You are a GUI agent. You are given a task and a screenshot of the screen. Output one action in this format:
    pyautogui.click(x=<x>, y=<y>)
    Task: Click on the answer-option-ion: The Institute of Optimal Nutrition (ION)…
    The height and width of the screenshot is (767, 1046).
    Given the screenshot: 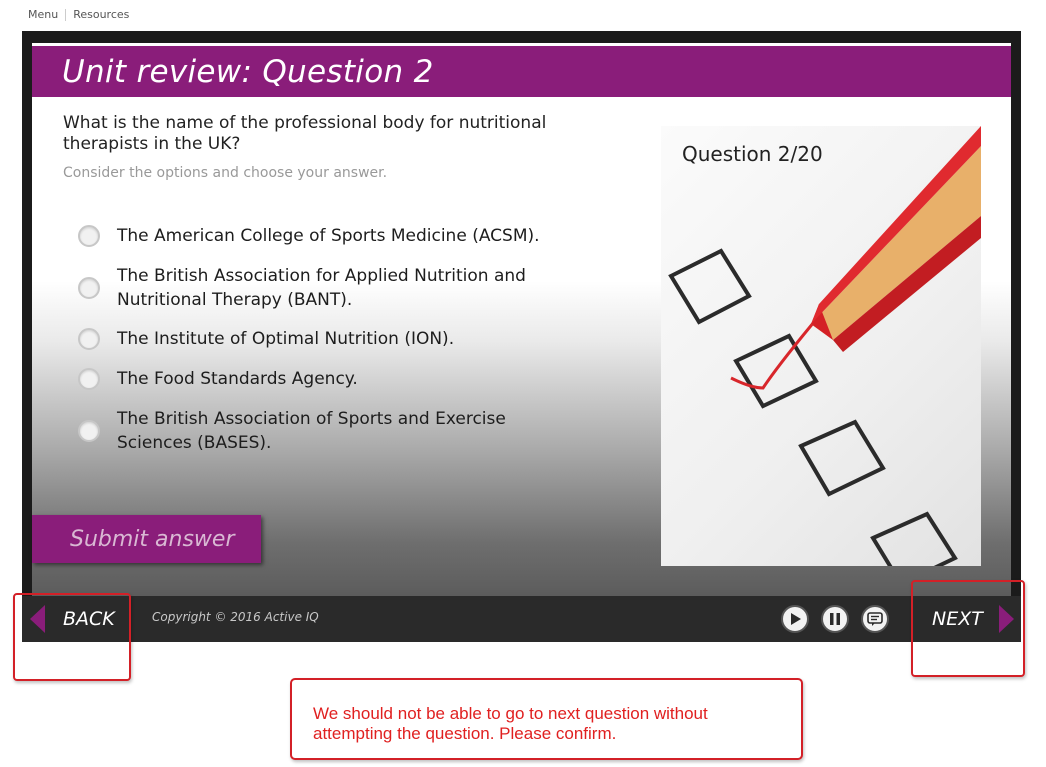 What is the action you would take?
    pyautogui.click(x=317, y=339)
    